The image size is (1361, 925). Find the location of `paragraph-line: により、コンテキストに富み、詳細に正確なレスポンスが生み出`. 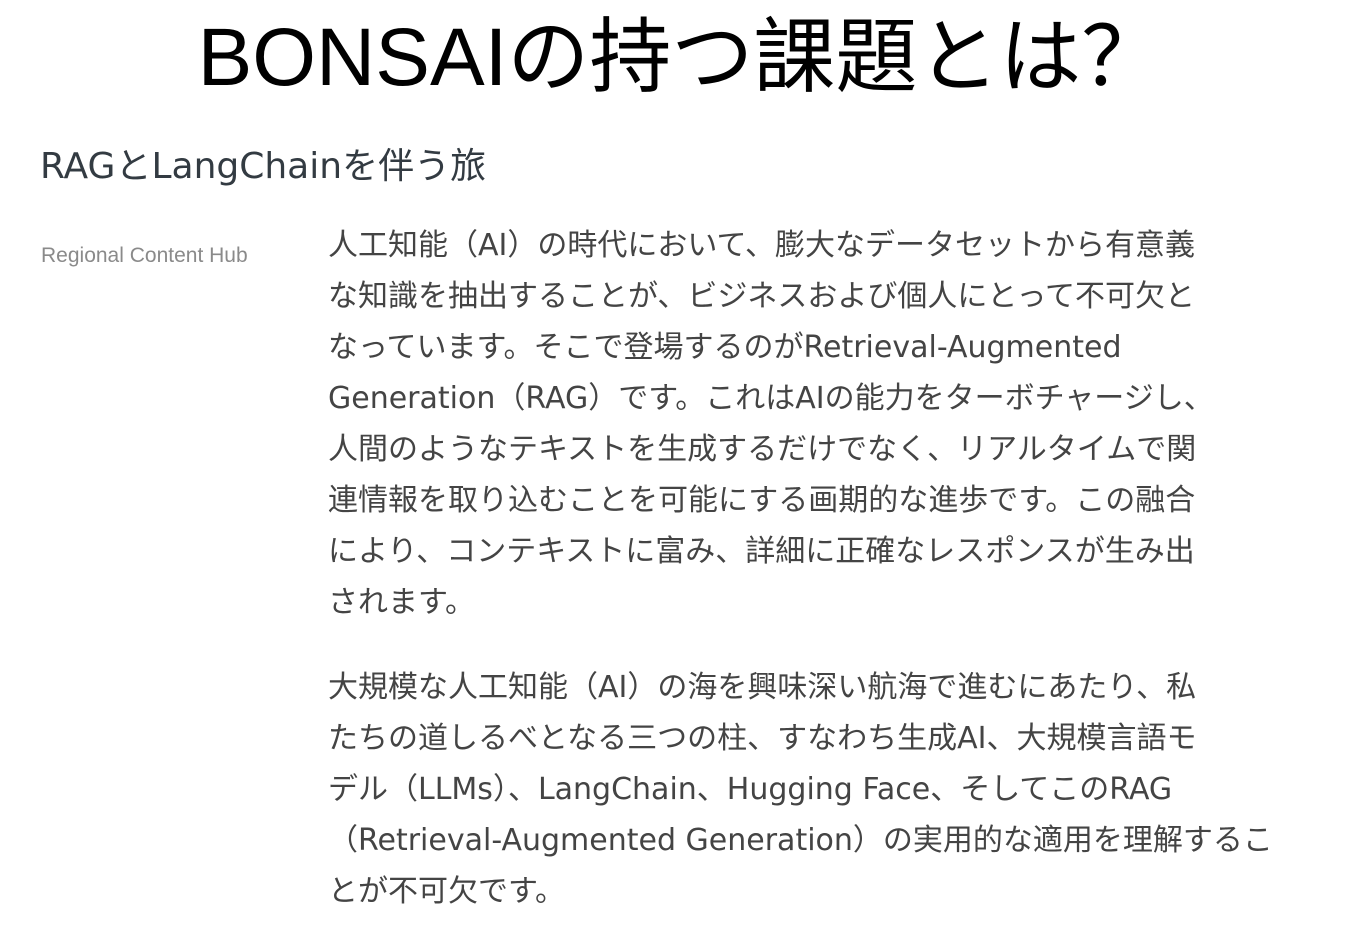

paragraph-line: により、コンテキストに富み、詳細に正確なレスポンスが生み出 is located at coordinates (761, 551).